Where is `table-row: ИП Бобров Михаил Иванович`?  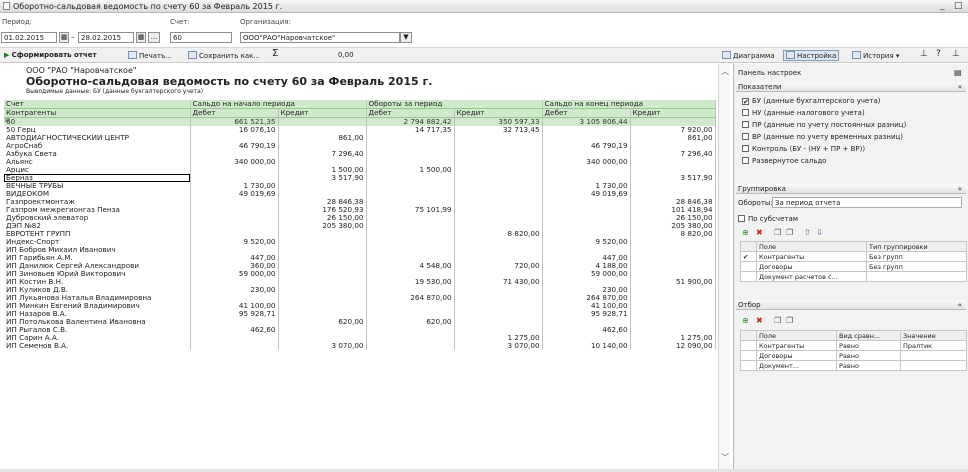
table-row: ИП Бобров Михаил Иванович is located at coordinates (360, 250).